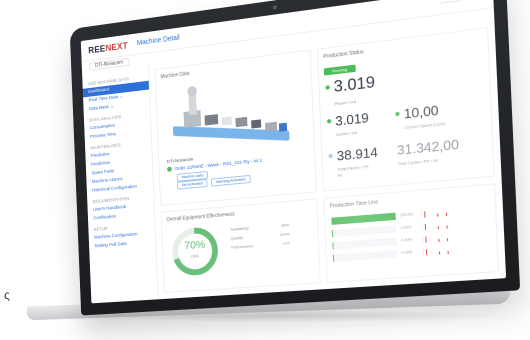  I want to click on total-pieces-label: Total Pieces / PS, so click(353, 167).